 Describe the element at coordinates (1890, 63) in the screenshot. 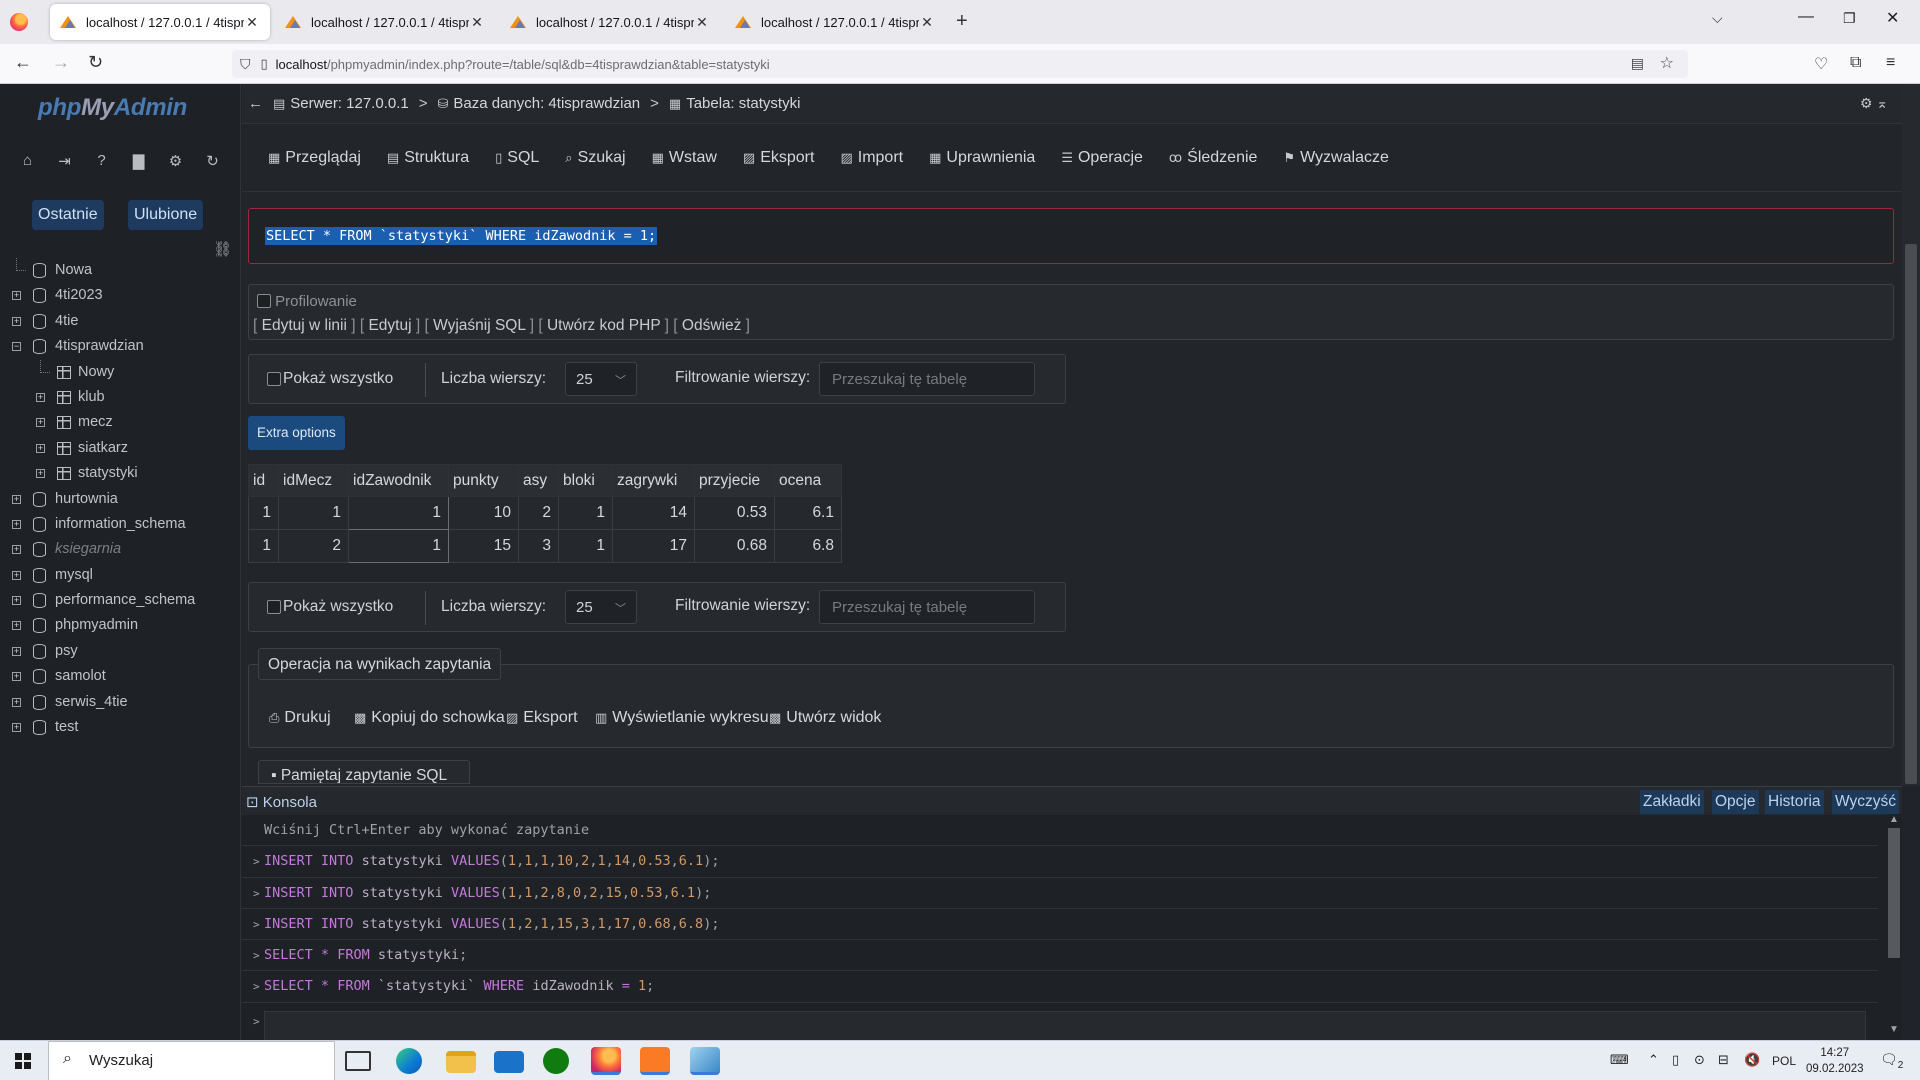

I see `menu-icon: ≡` at that location.